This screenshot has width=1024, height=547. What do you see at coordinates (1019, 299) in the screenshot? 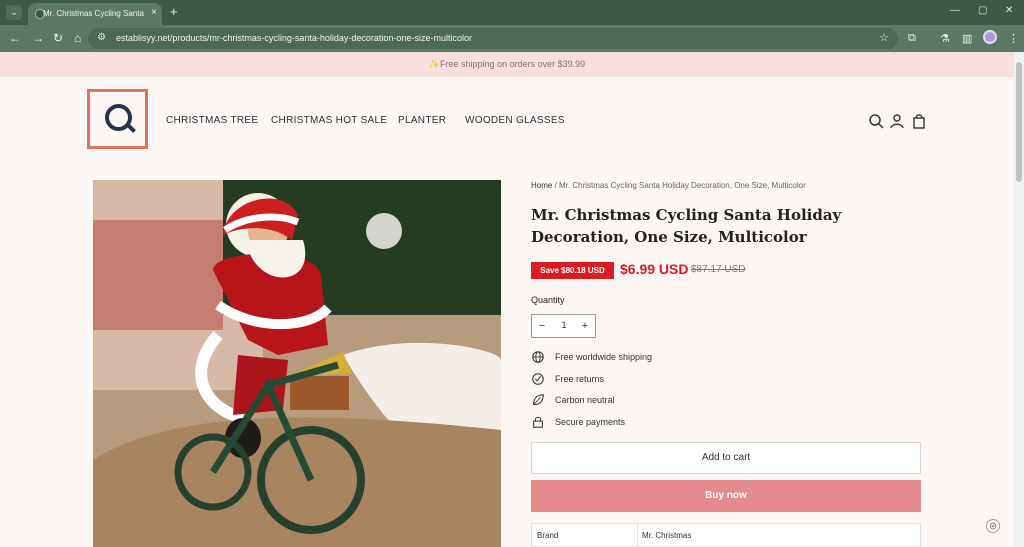
I see `page-scrollbar` at bounding box center [1019, 299].